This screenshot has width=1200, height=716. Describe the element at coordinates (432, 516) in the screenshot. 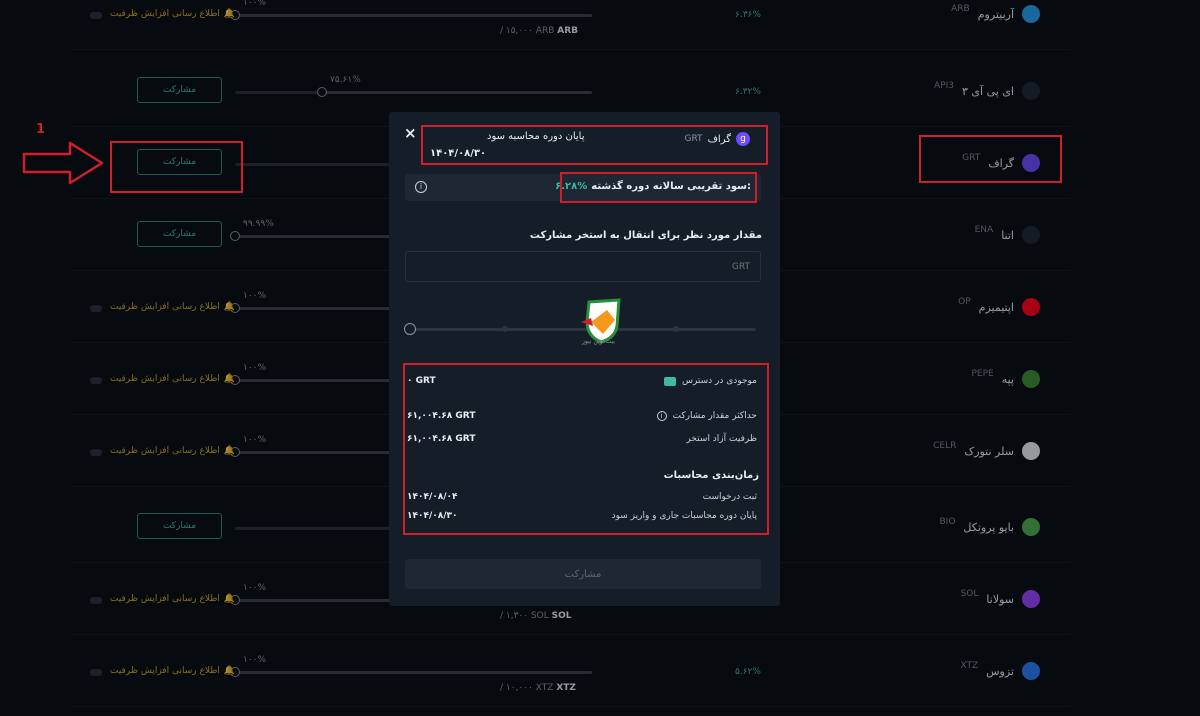

I see `end-value: ۱۴۰۴/۰۸/۳۰` at that location.